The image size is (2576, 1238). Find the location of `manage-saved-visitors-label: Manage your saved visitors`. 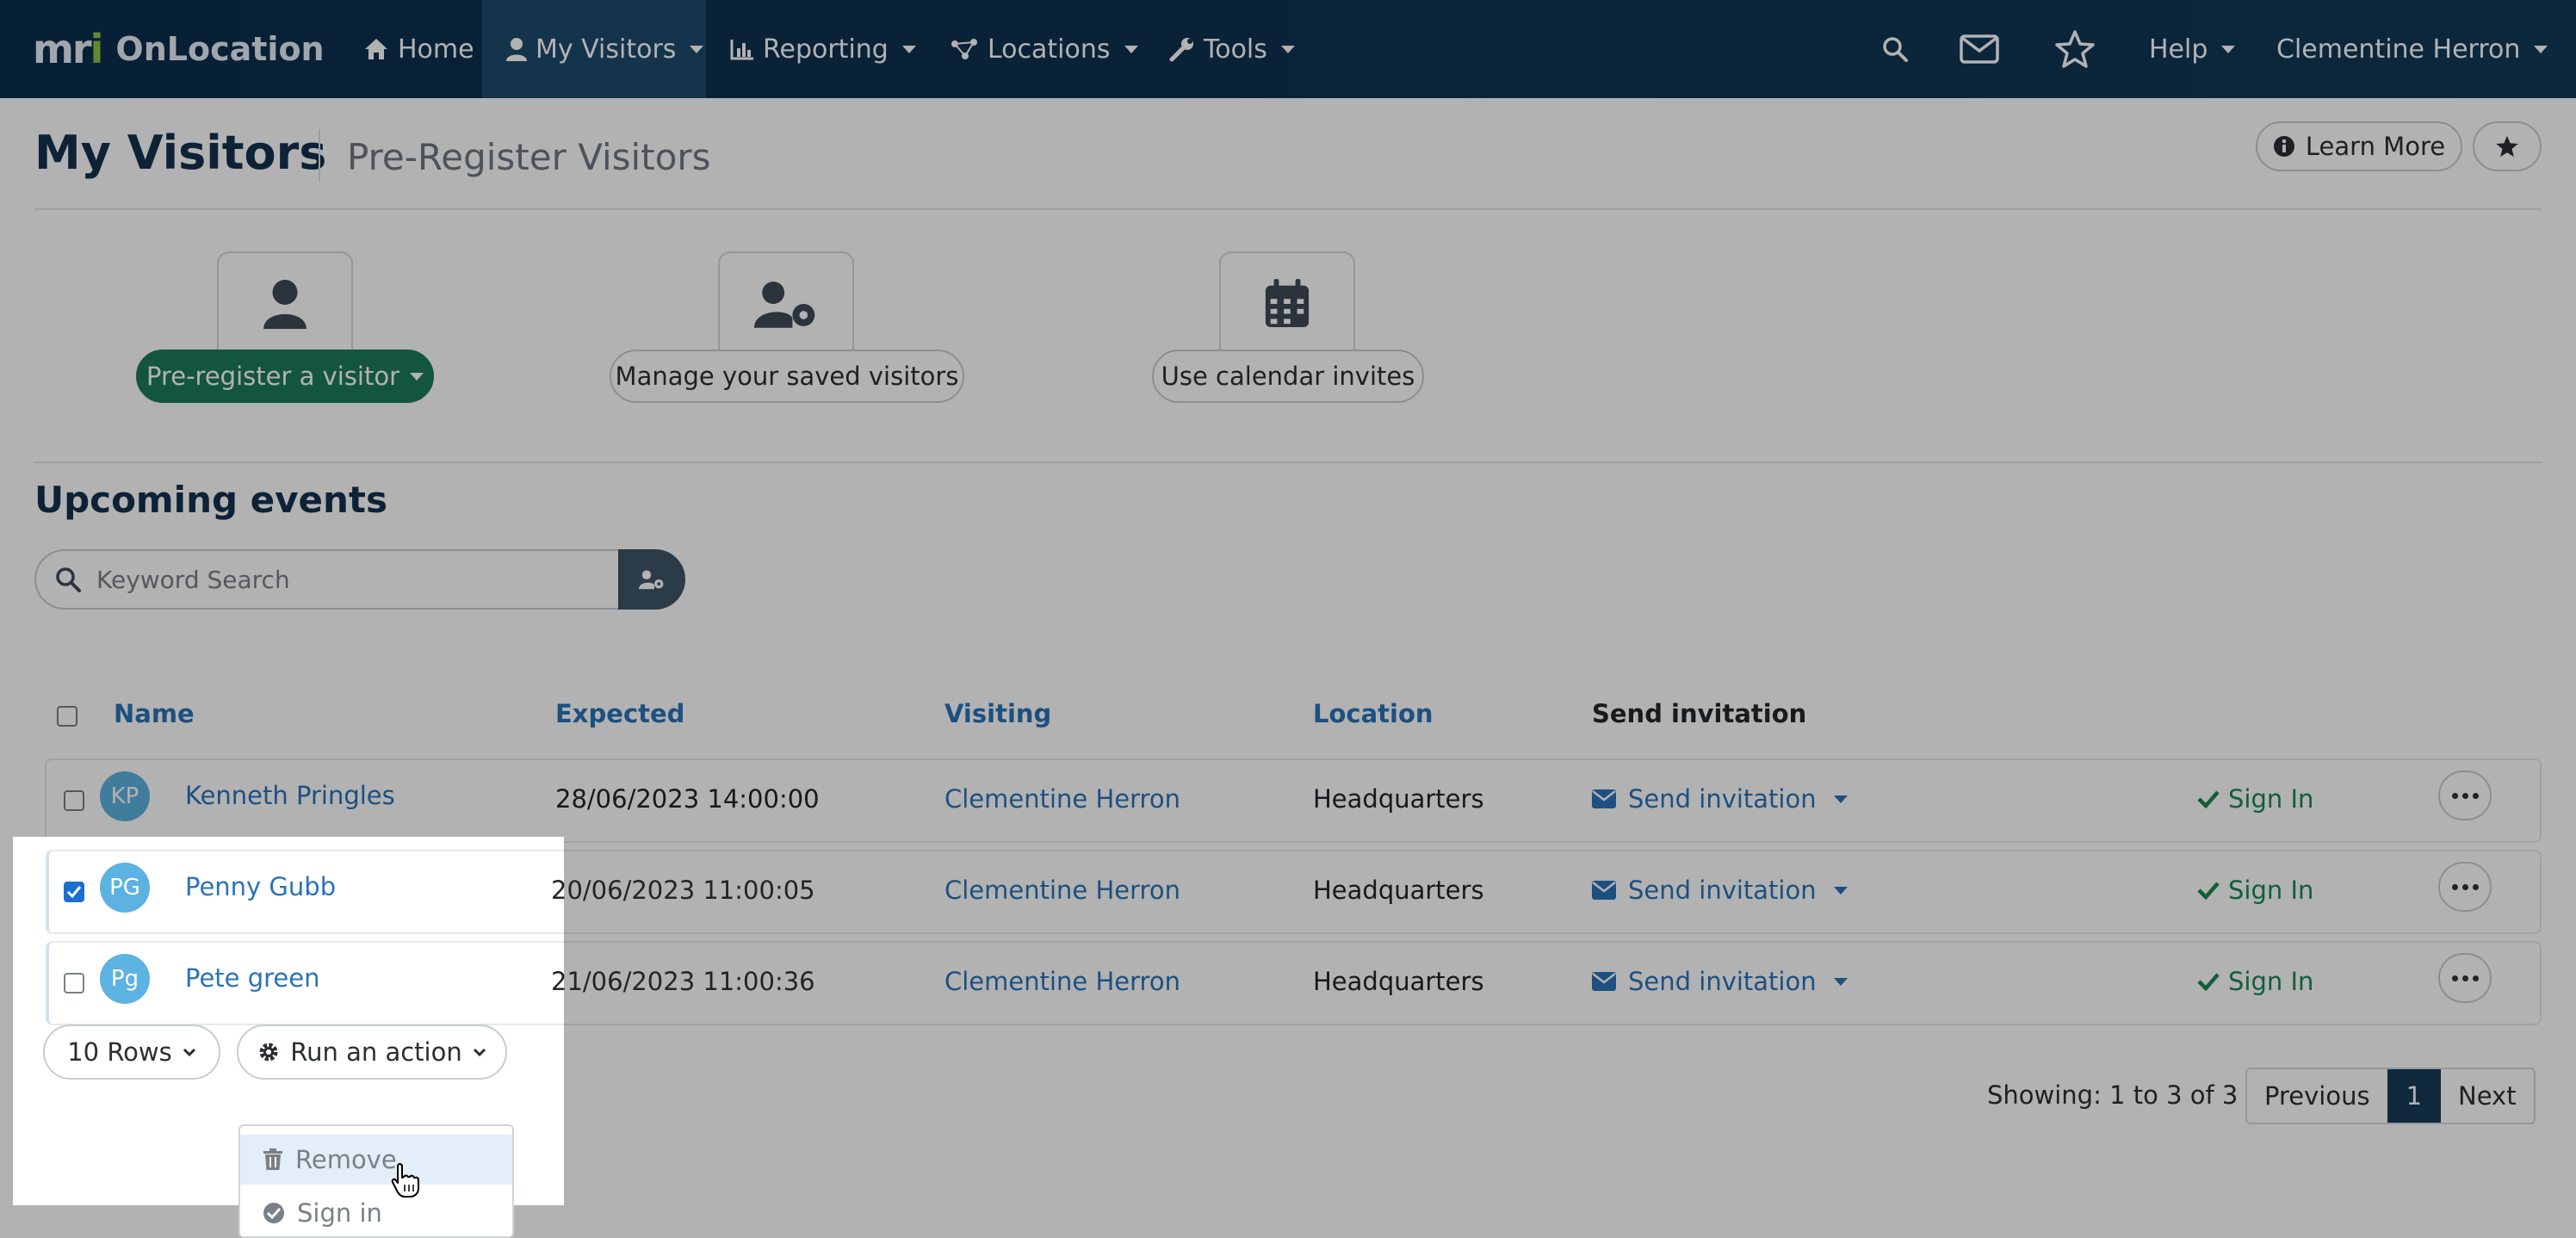

manage-saved-visitors-label: Manage your saved visitors is located at coordinates (787, 376).